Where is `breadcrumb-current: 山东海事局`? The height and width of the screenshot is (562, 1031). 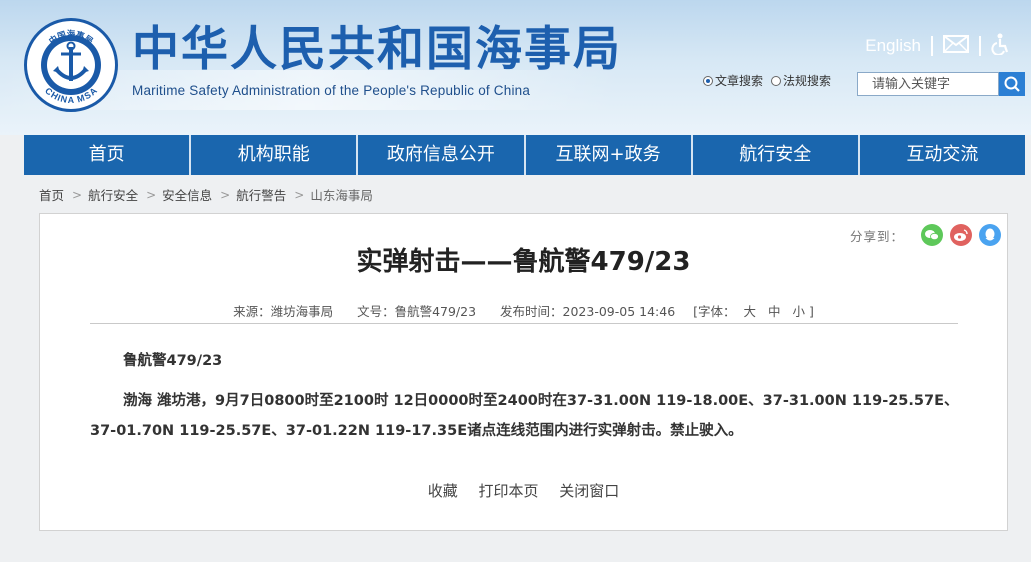 breadcrumb-current: 山东海事局 is located at coordinates (341, 194).